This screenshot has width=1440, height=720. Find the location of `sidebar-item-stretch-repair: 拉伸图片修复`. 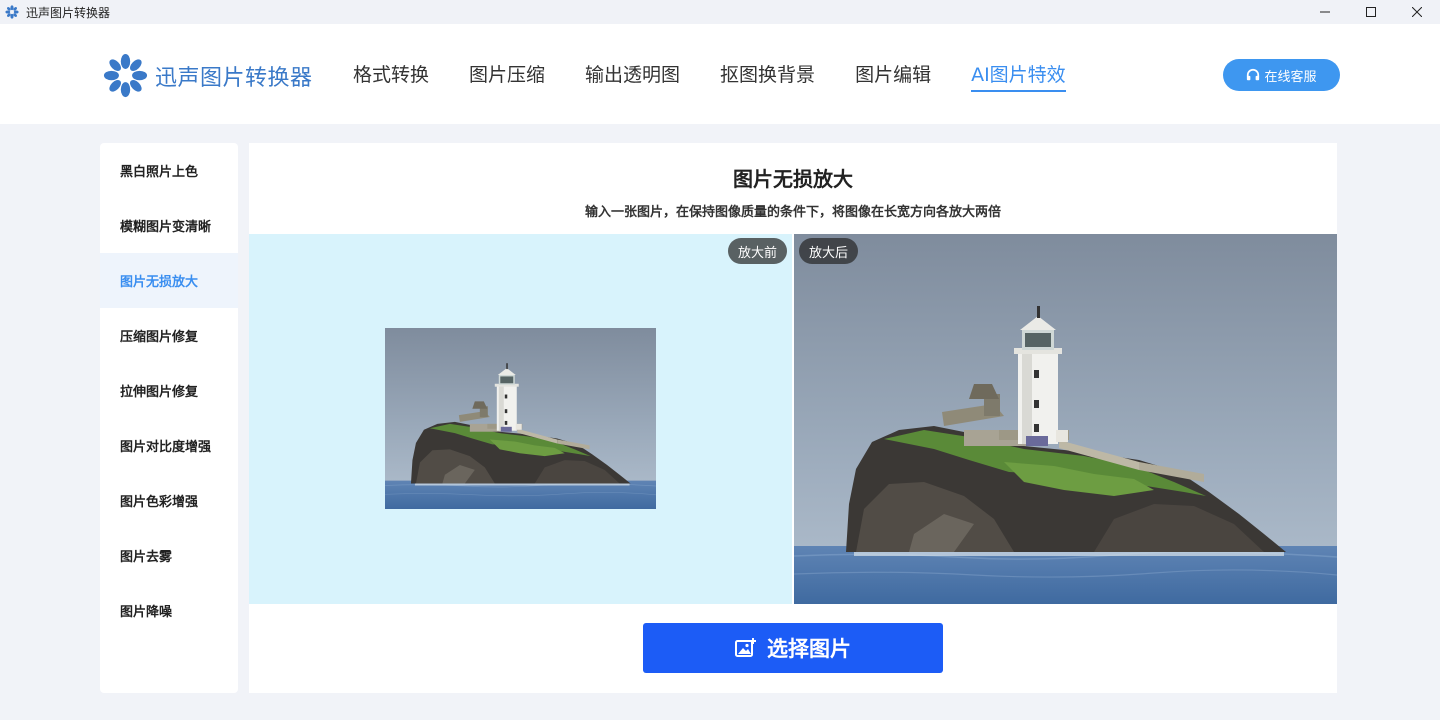

sidebar-item-stretch-repair: 拉伸图片修复 is located at coordinates (169, 390).